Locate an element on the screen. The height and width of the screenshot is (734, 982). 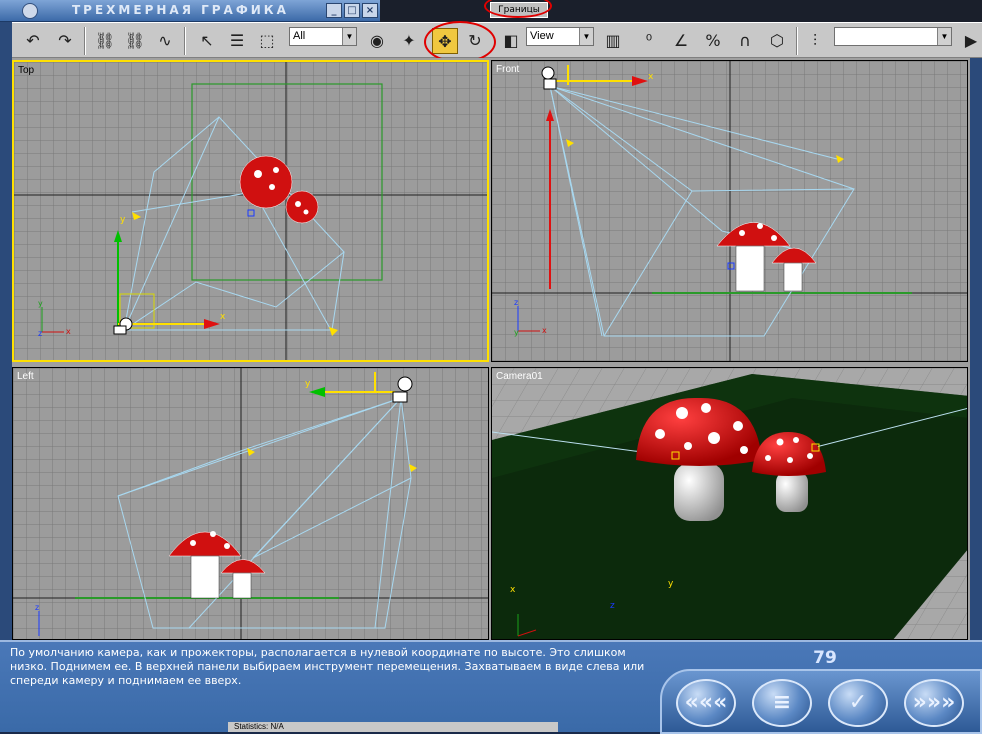
redo-icon: ↷ is located at coordinates (65, 41).